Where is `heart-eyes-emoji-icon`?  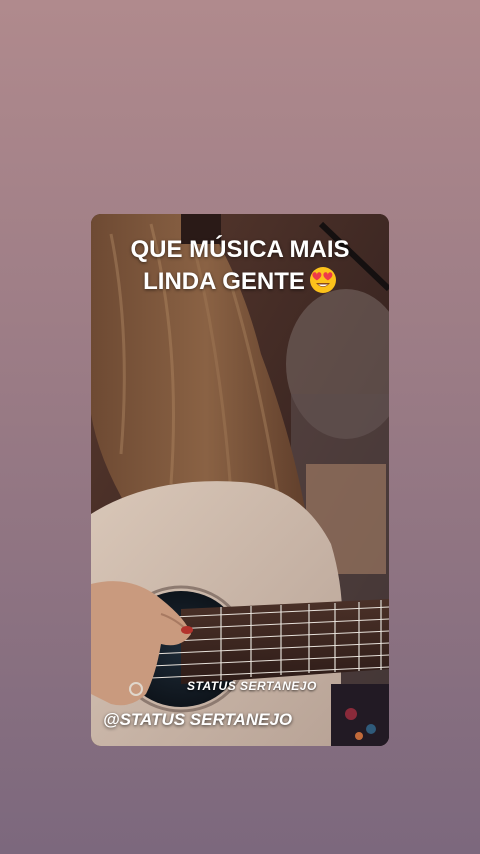
heart-eyes-emoji-icon is located at coordinates (322, 280).